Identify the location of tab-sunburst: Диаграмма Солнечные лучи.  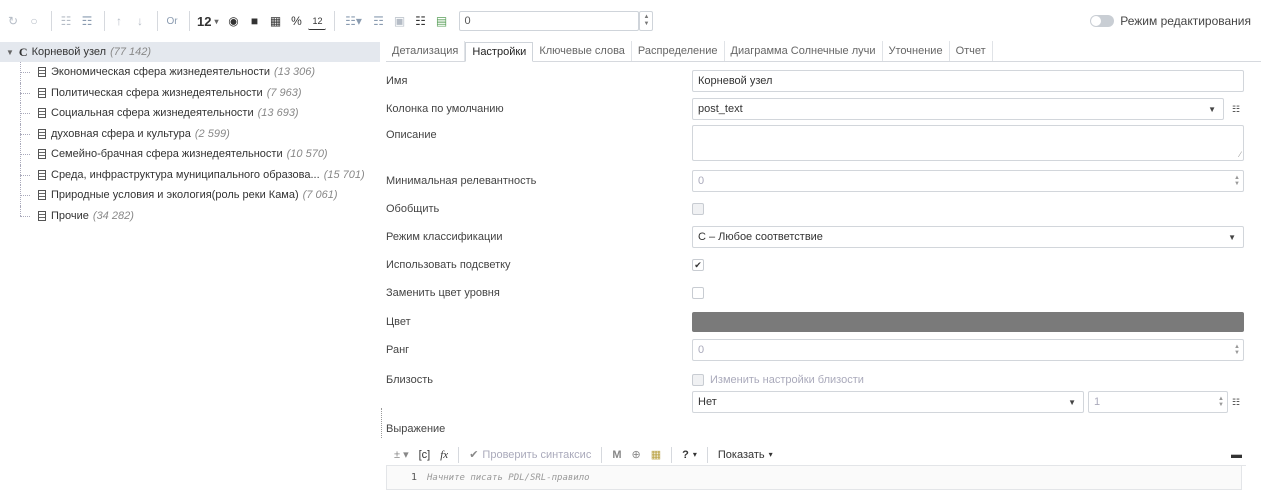
(804, 51).